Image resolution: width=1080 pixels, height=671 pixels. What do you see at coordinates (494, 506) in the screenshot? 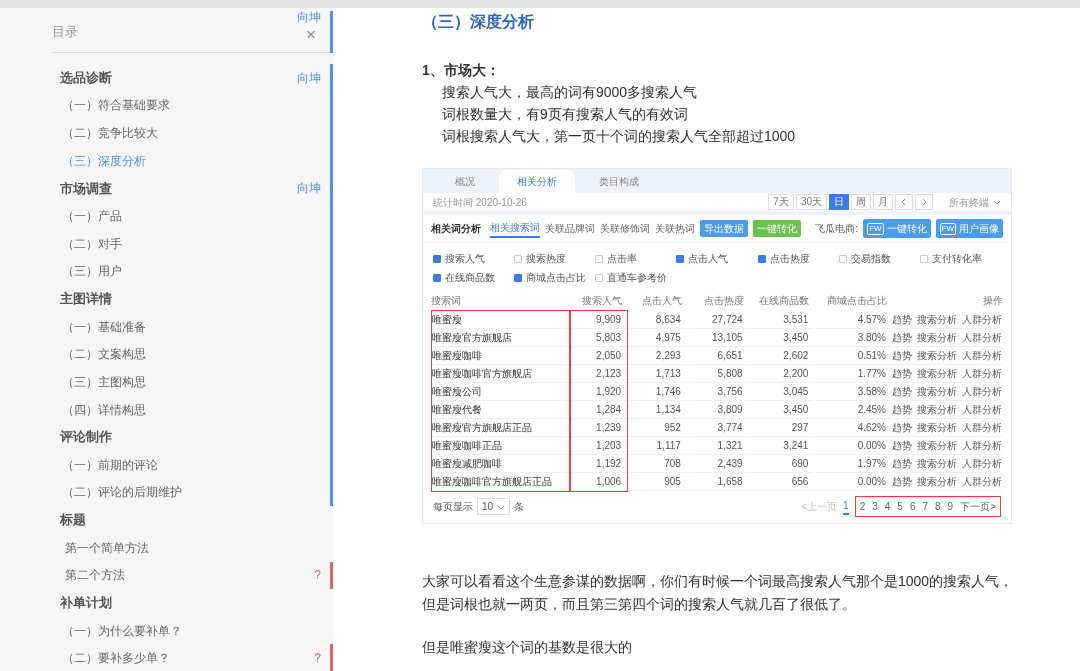
I see `page-size-select: 10` at bounding box center [494, 506].